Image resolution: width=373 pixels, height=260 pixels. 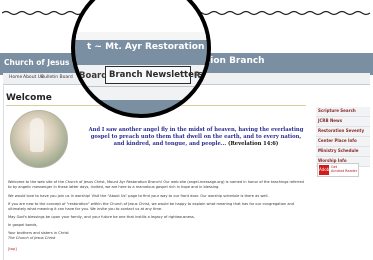 What do you see at coordinates (334, 167) in the screenshot?
I see `adobe-line-1: Get` at bounding box center [334, 167].